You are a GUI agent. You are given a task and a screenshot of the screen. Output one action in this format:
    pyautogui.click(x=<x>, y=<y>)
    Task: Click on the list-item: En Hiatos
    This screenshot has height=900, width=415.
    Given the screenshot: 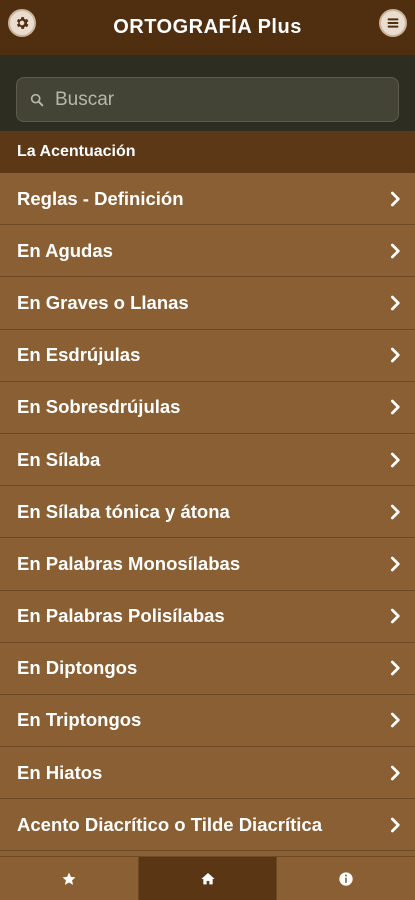 What is the action you would take?
    pyautogui.click(x=207, y=773)
    